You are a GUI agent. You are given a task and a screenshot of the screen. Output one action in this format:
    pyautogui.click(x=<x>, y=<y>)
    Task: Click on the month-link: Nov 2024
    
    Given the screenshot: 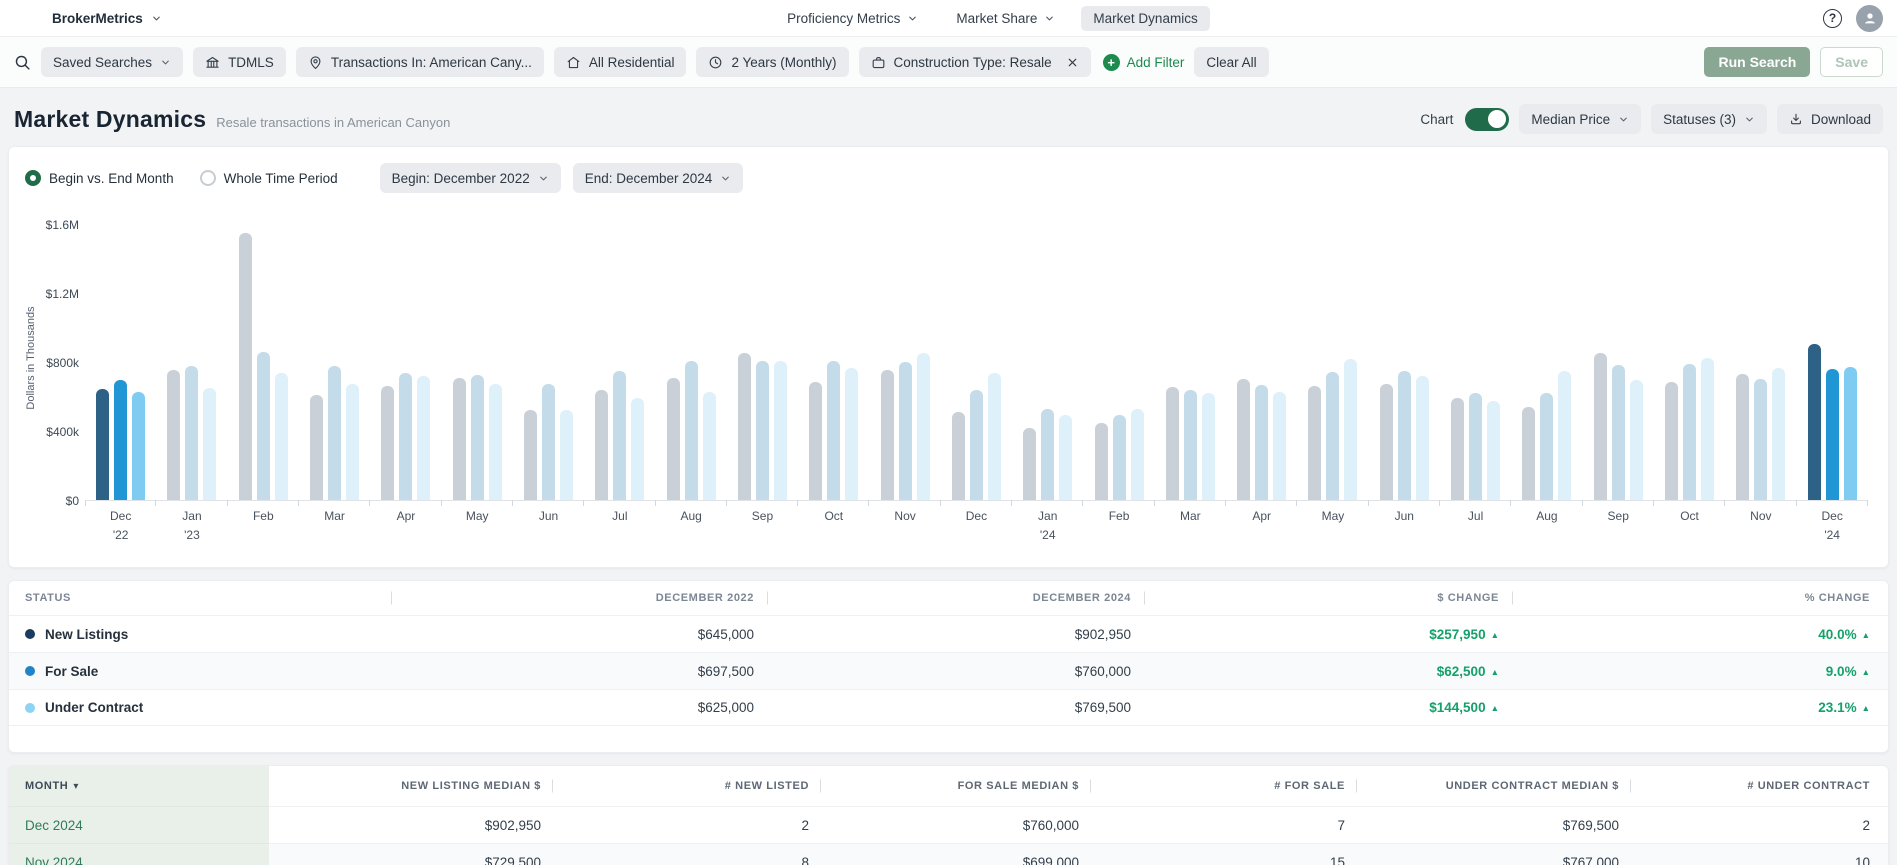 What is the action you would take?
    pyautogui.click(x=139, y=854)
    